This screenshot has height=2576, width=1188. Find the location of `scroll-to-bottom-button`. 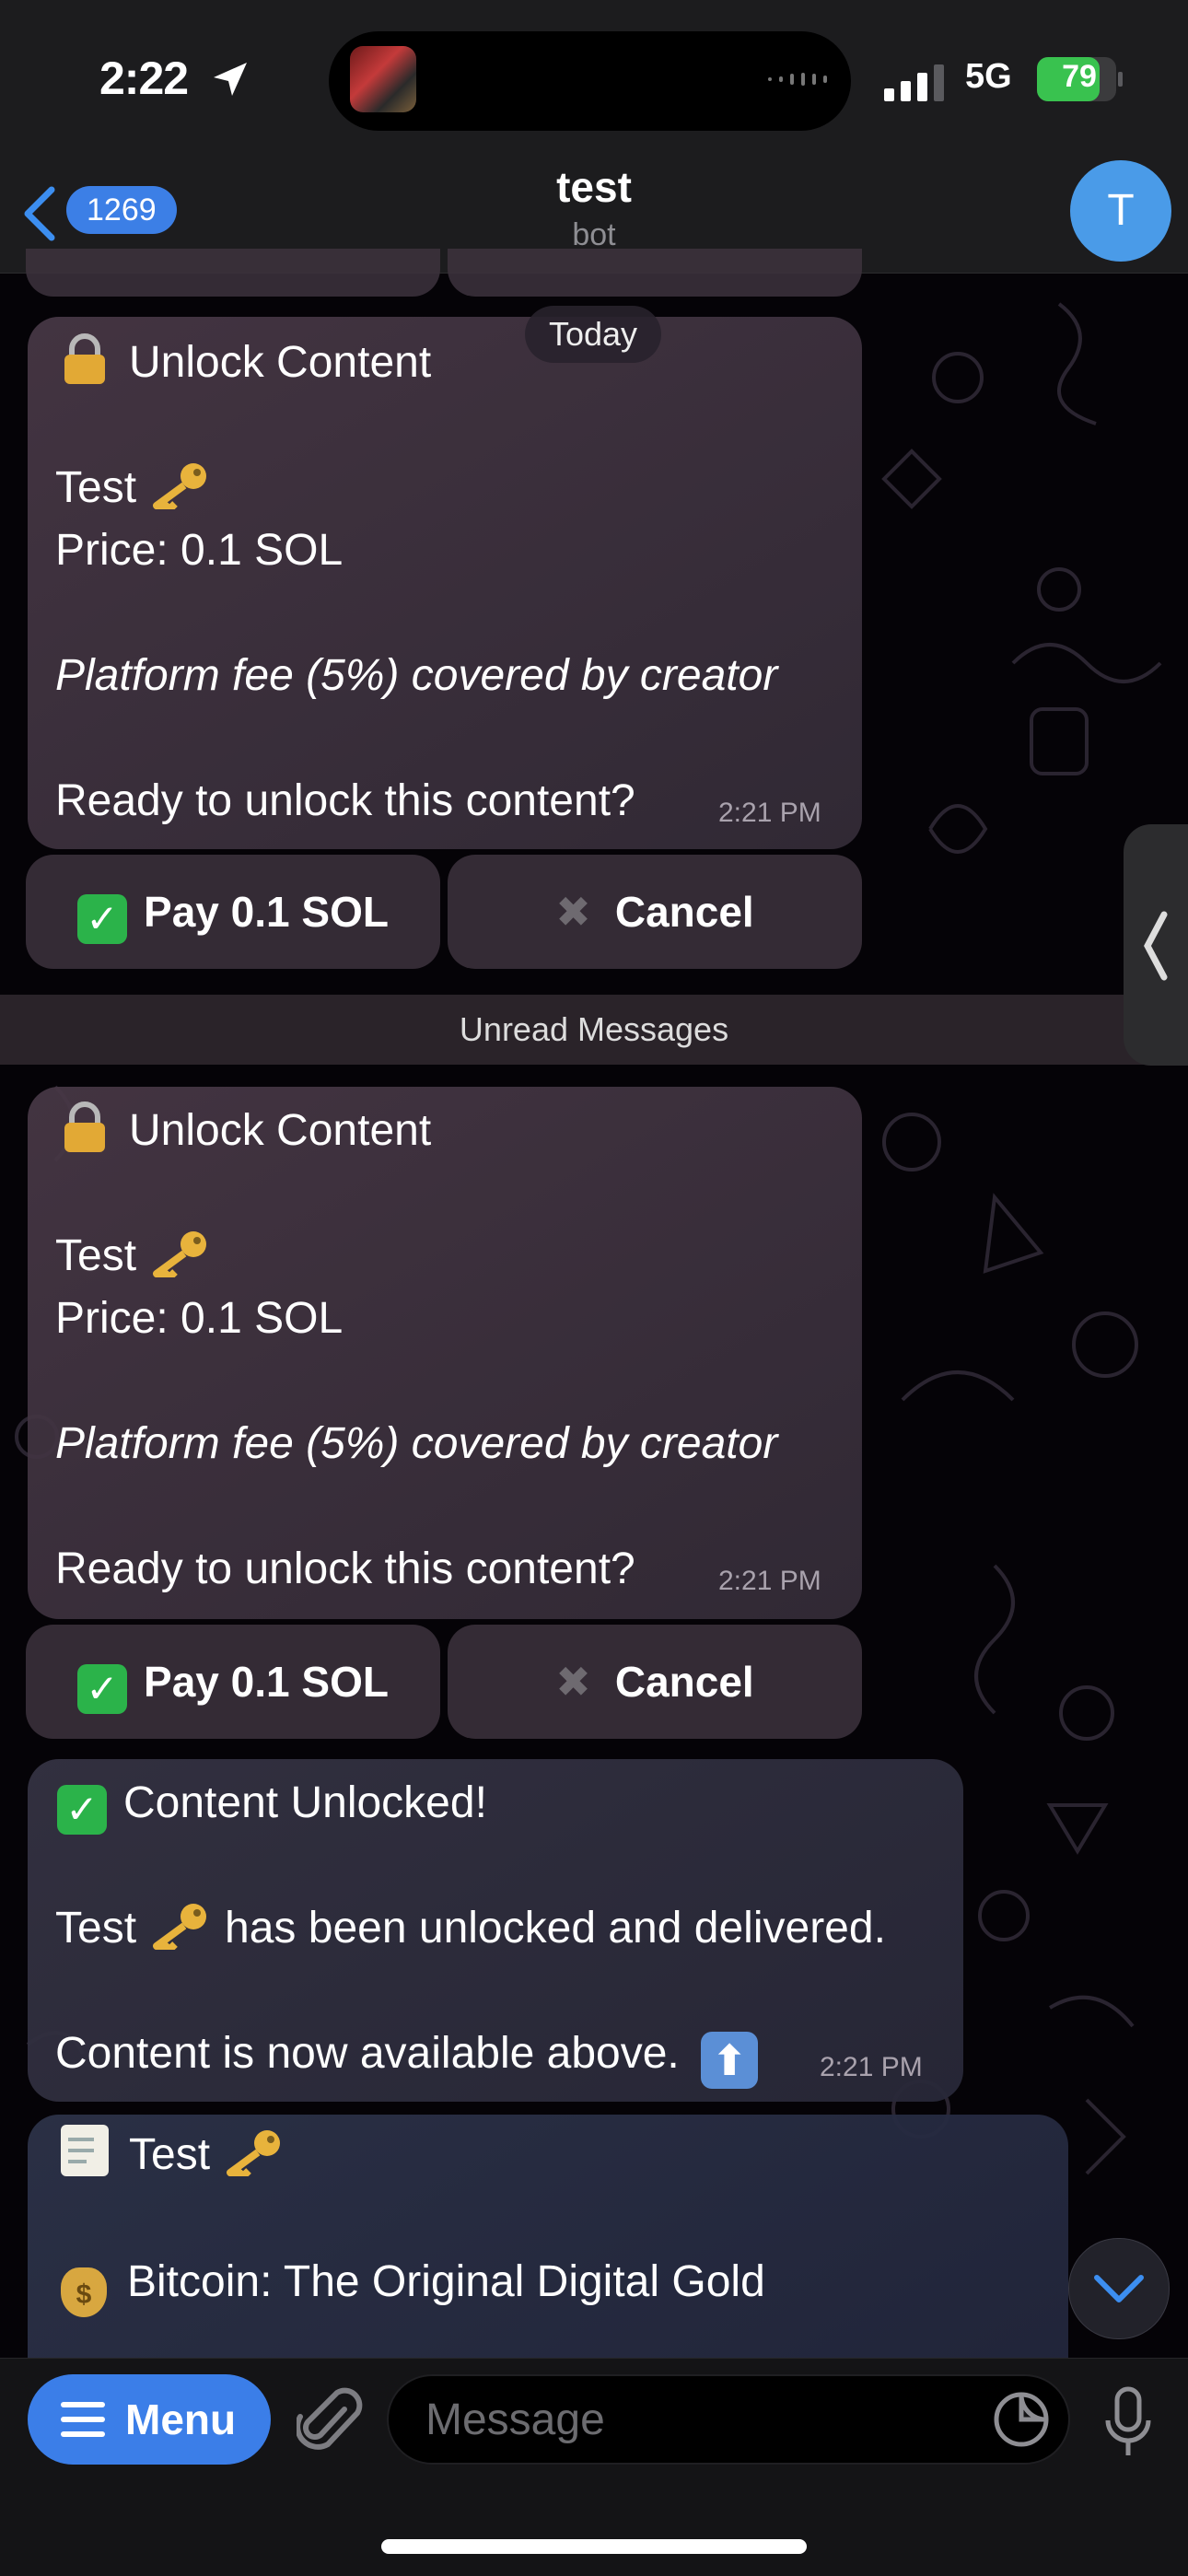

scroll-to-bottom-button is located at coordinates (1119, 2288).